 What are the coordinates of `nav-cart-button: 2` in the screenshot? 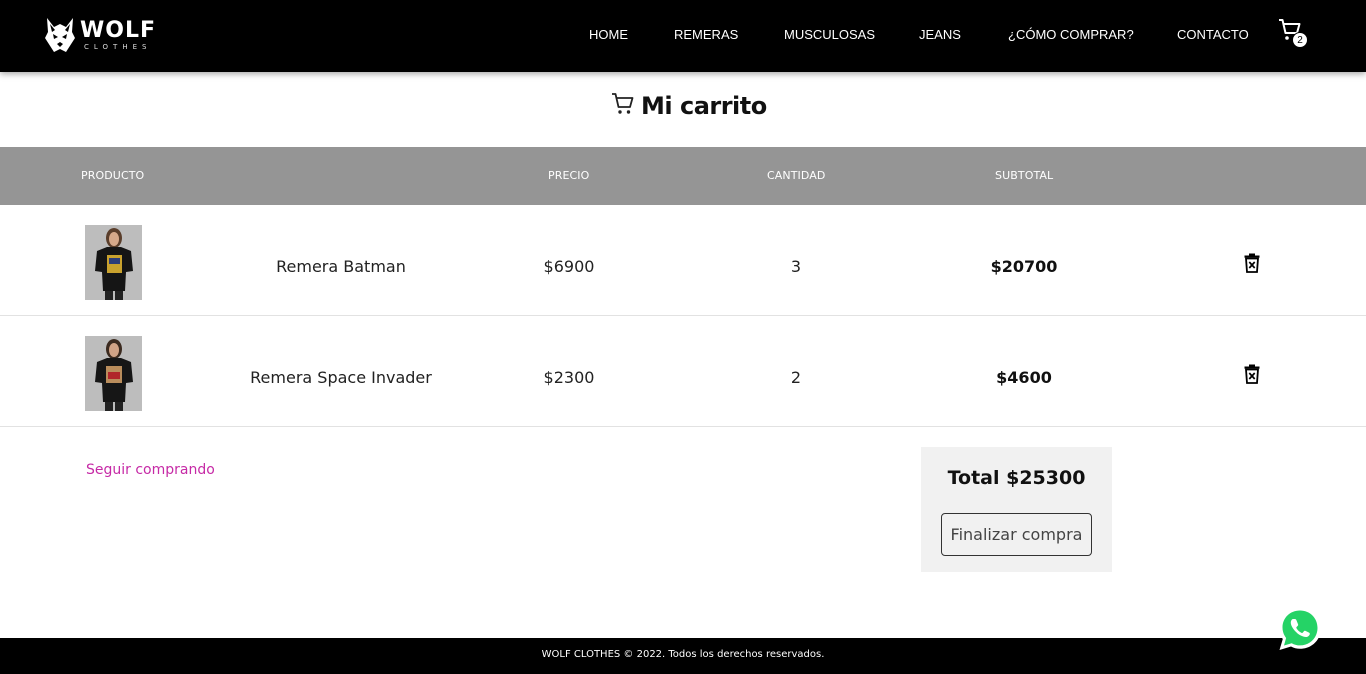 It's located at (1294, 34).